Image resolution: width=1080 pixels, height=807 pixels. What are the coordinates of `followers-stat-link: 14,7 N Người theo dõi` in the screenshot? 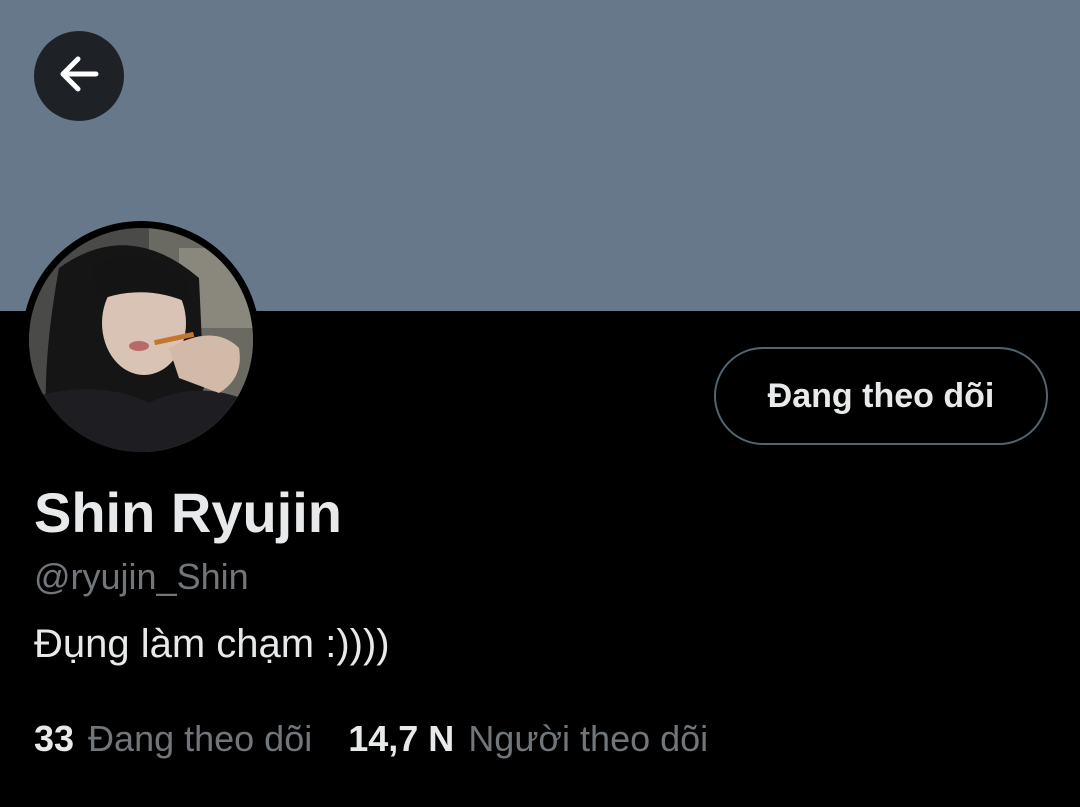 It's located at (528, 739).